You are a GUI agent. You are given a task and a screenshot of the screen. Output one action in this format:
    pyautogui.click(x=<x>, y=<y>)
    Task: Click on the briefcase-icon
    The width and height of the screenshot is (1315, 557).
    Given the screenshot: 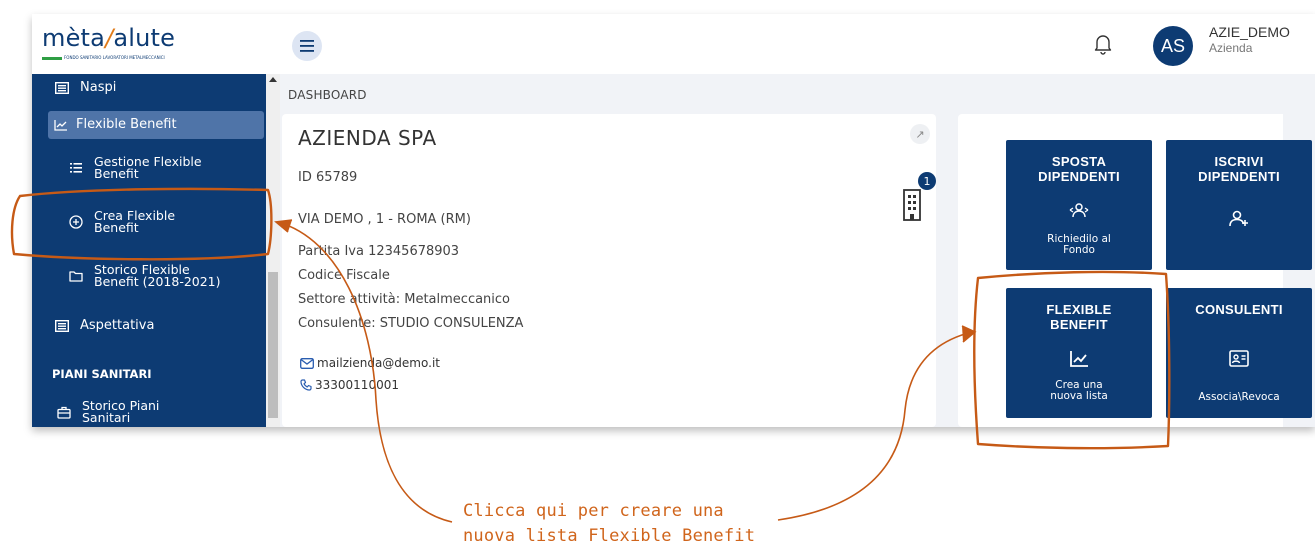 What is the action you would take?
    pyautogui.click(x=64, y=412)
    